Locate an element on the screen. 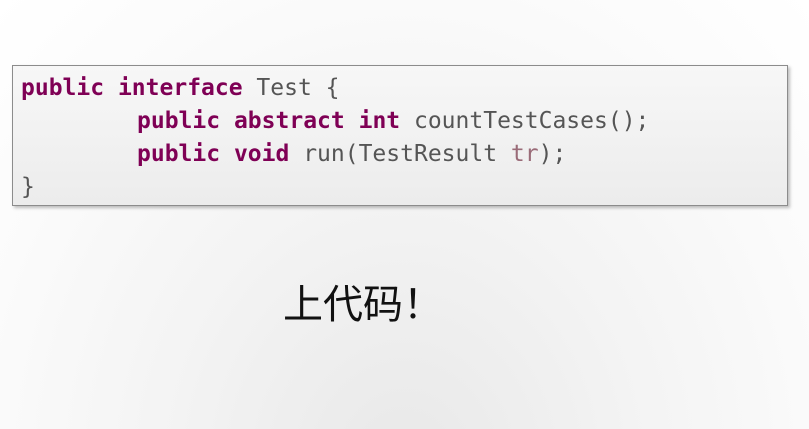  code-text: Test { is located at coordinates (291, 88).